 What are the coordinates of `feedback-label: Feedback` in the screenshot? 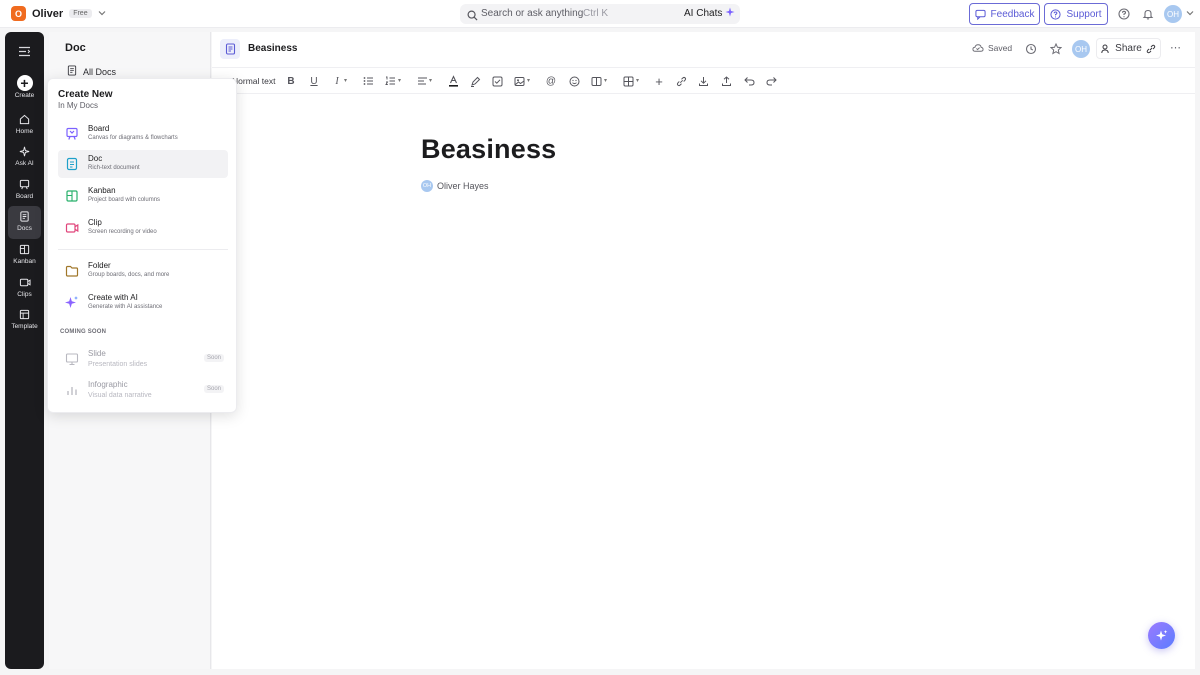 It's located at (1012, 14).